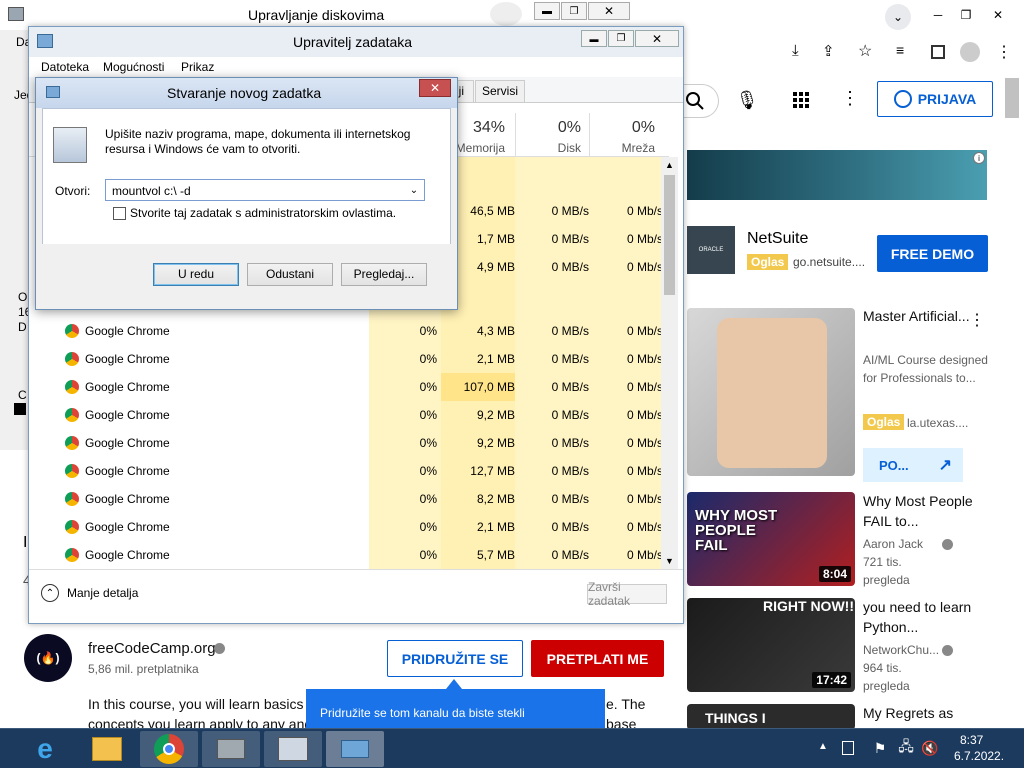  Describe the element at coordinates (265, 190) in the screenshot. I see `open-combobox: mountvol c:\ -d ⌄` at that location.